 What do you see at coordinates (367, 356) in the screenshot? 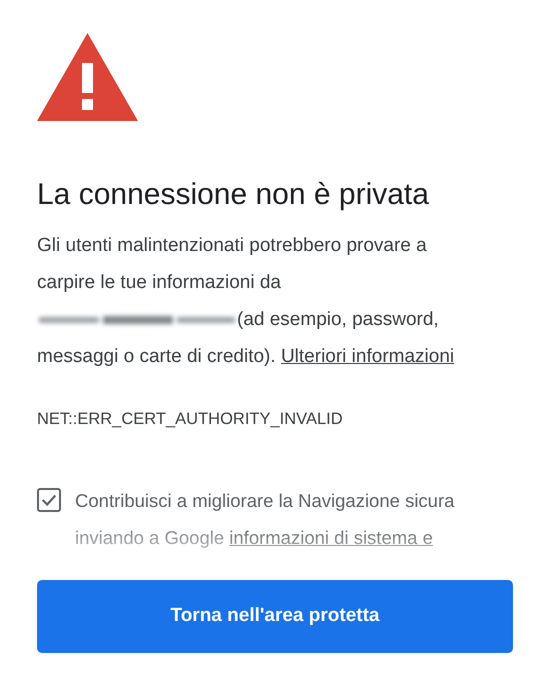
I see `learn-more-link: Ulteriori informazioni` at bounding box center [367, 356].